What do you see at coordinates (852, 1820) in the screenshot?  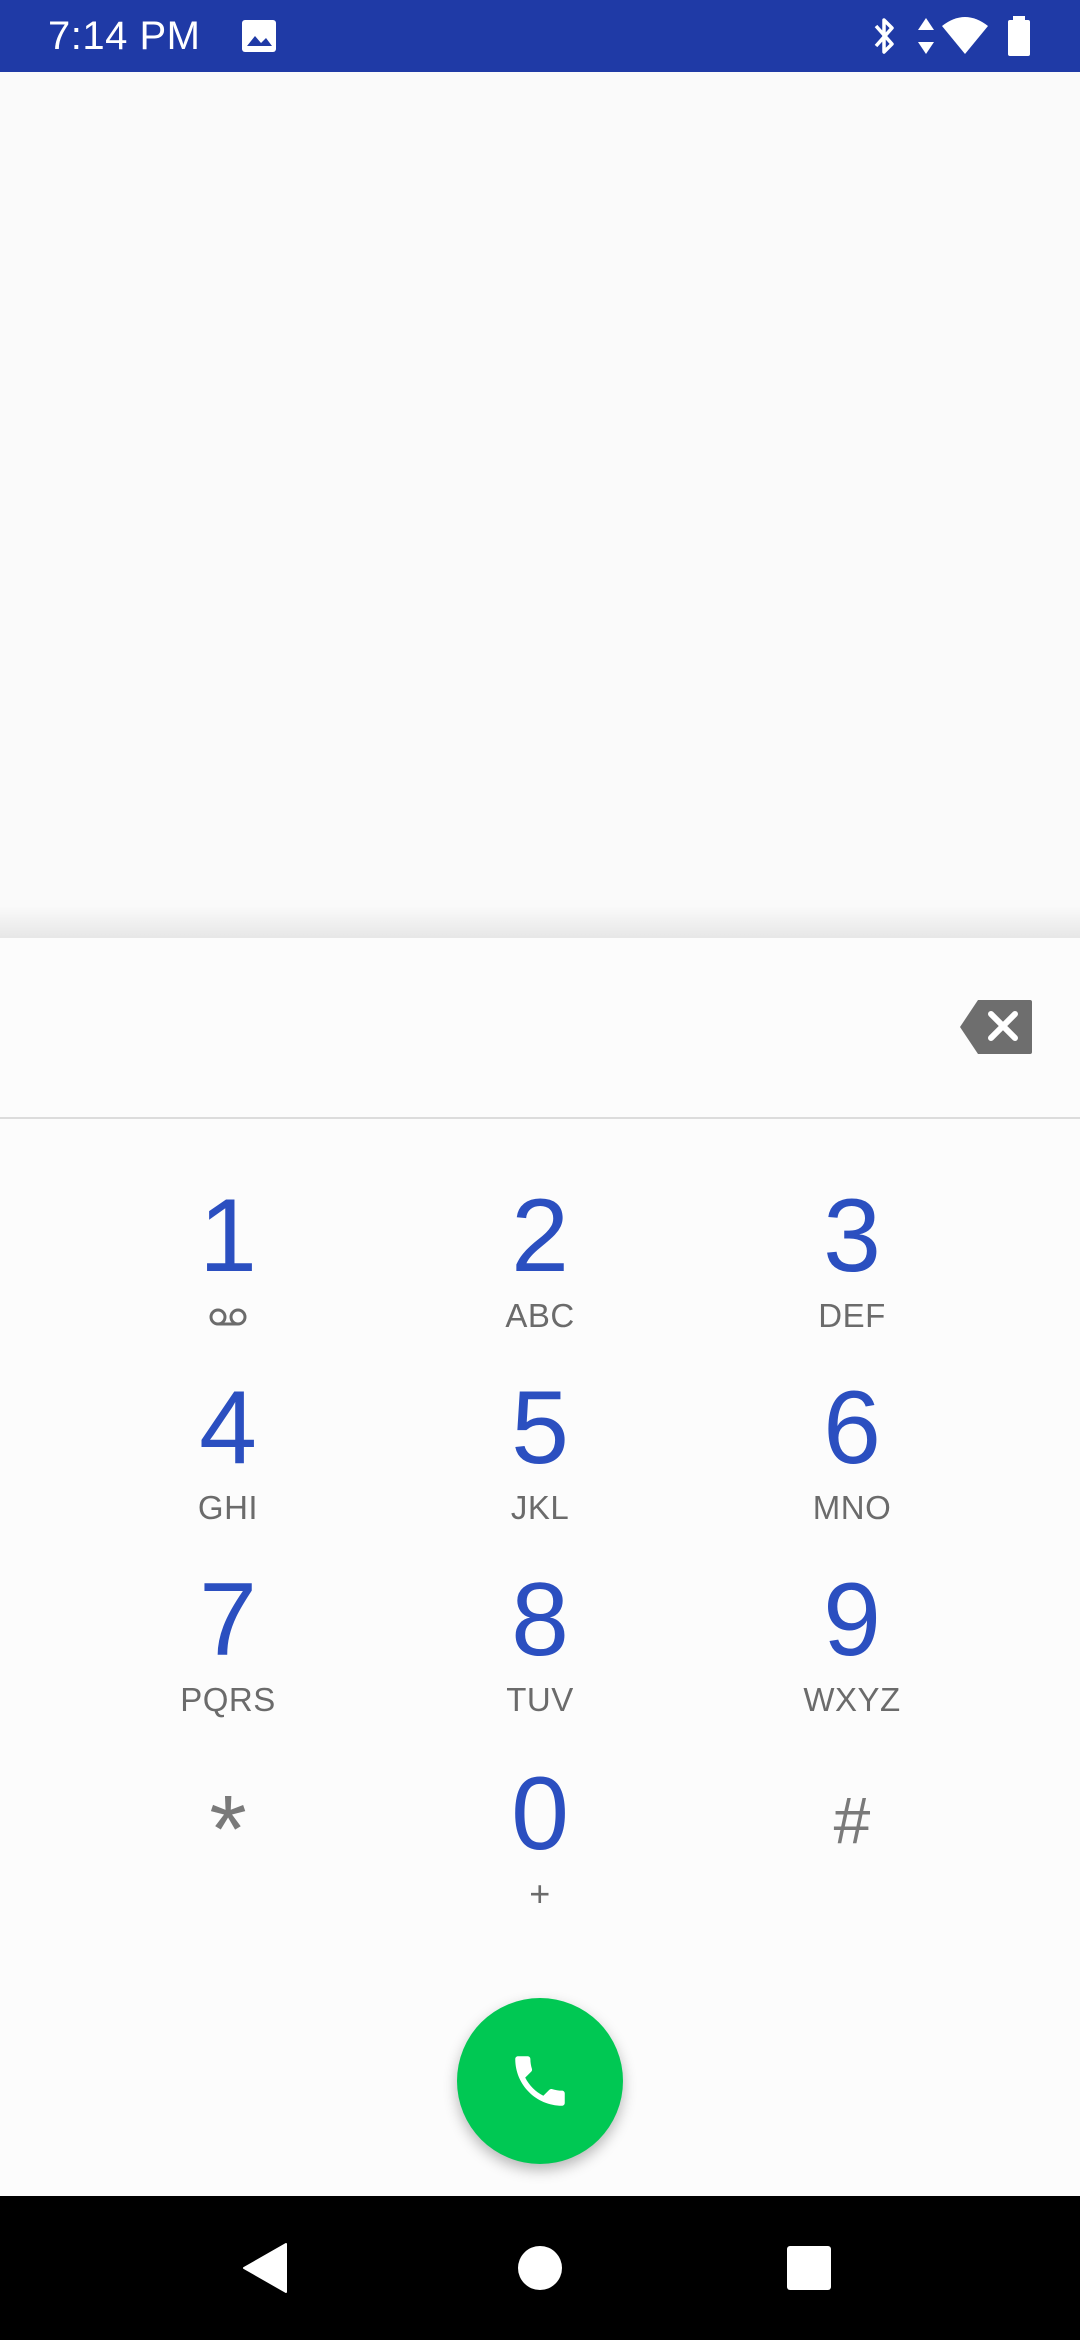 I see `key-symbol: #` at bounding box center [852, 1820].